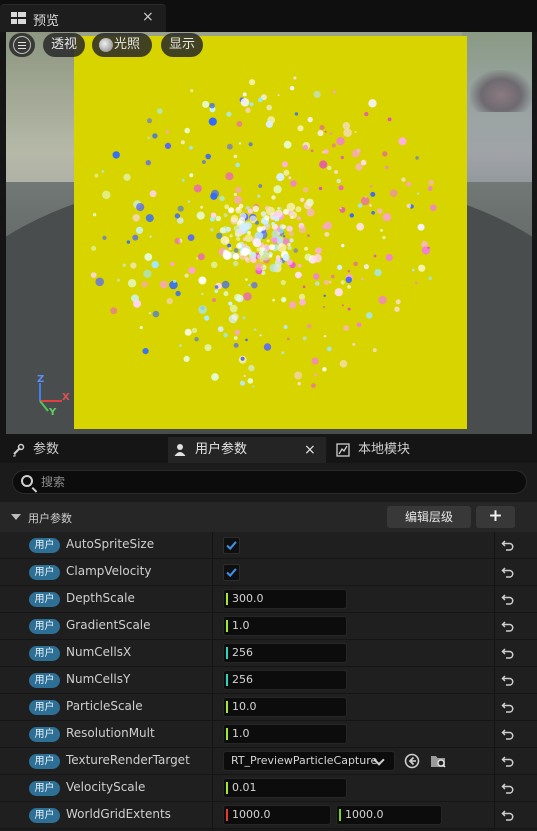 The height and width of the screenshot is (831, 537). I want to click on show-button: 显示, so click(182, 45).